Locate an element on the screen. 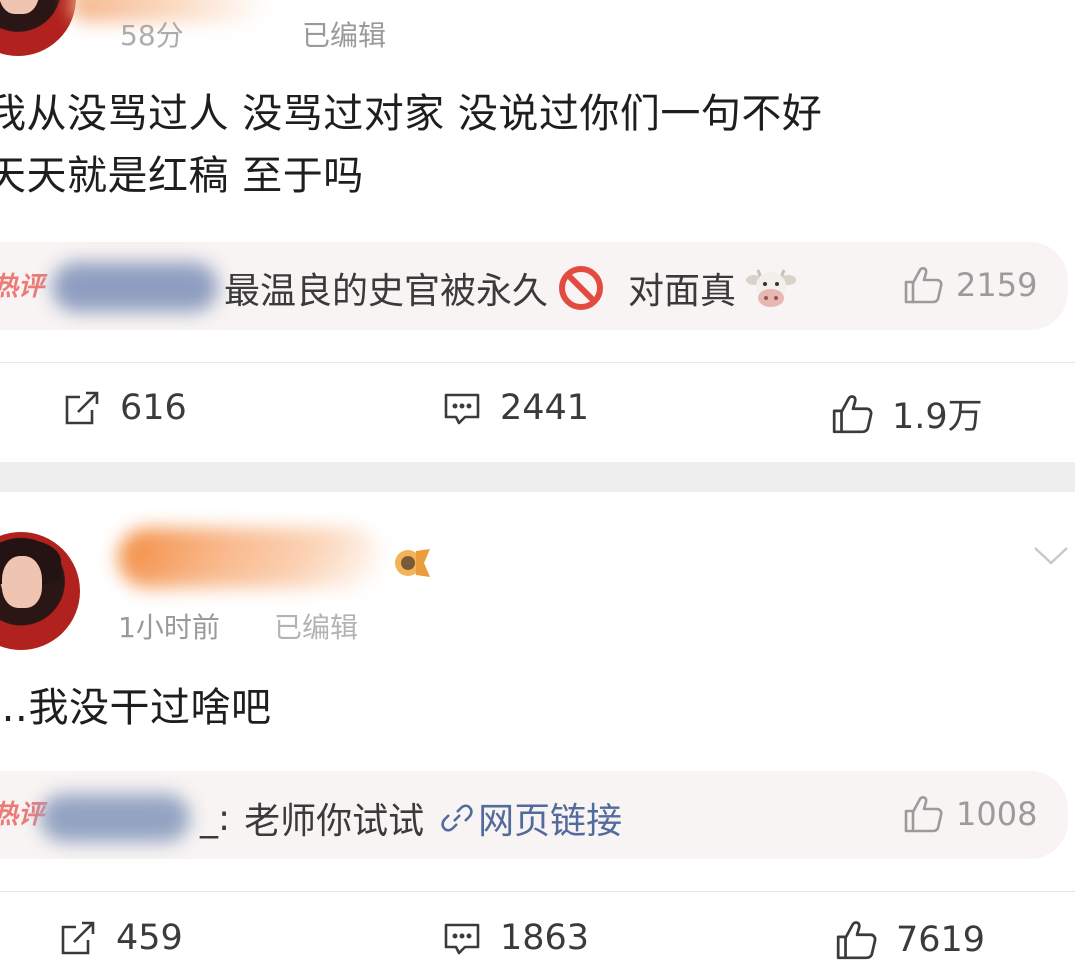 Image resolution: width=1075 pixels, height=967 pixels. chevron-down-icon is located at coordinates (1051, 556).